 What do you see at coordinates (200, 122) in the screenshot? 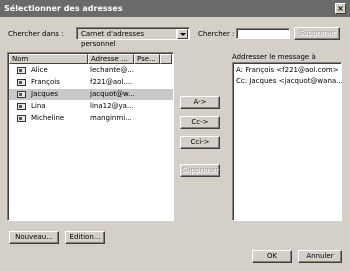
I see `add-cc-button: Cc->` at bounding box center [200, 122].